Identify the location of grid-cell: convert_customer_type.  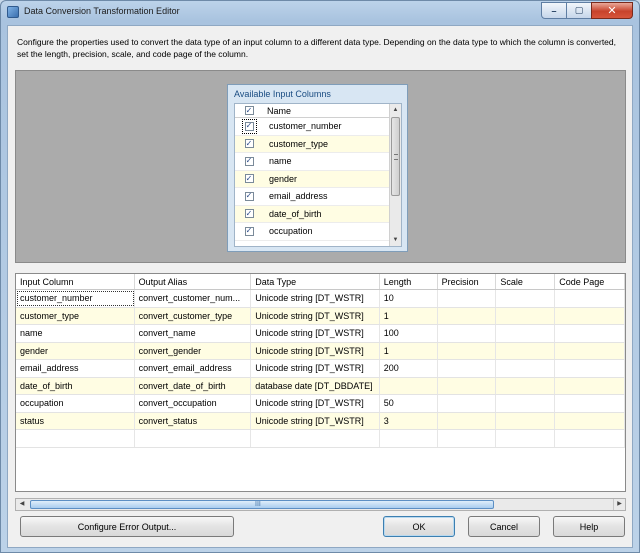
(193, 315).